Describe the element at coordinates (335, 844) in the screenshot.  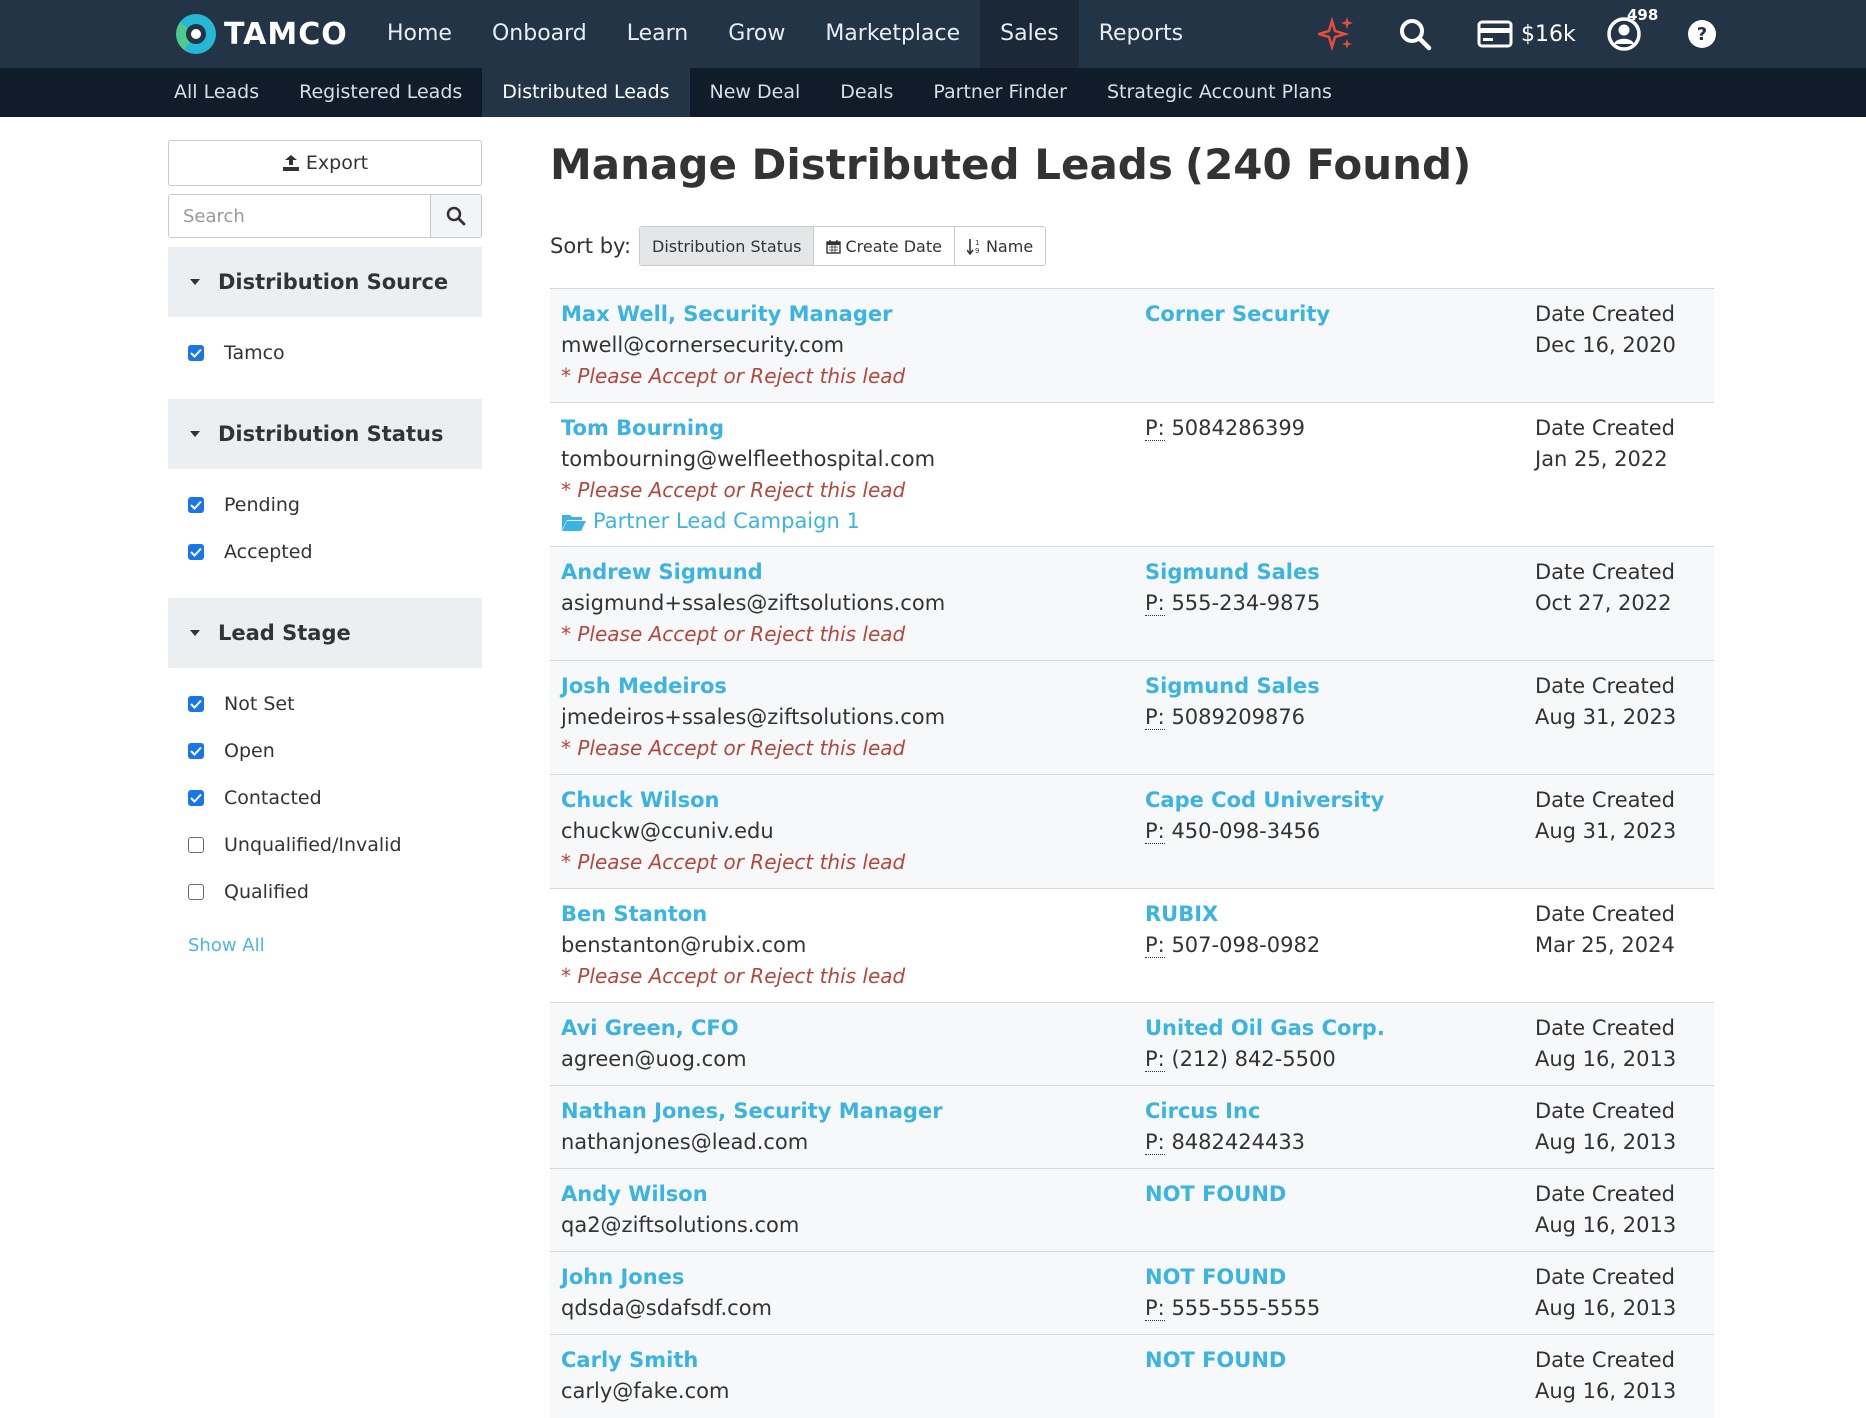
I see `filter-option: Unqualified/Invalid` at that location.